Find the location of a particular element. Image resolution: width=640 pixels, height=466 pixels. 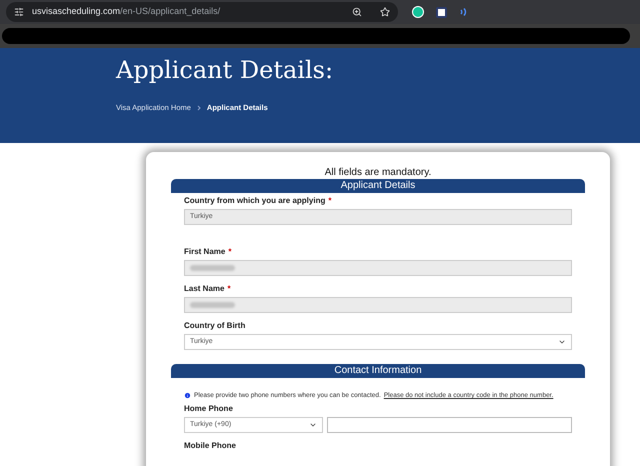

address-bar: usvisascheduling.com/en-US/applicant_details/ is located at coordinates (202, 12).